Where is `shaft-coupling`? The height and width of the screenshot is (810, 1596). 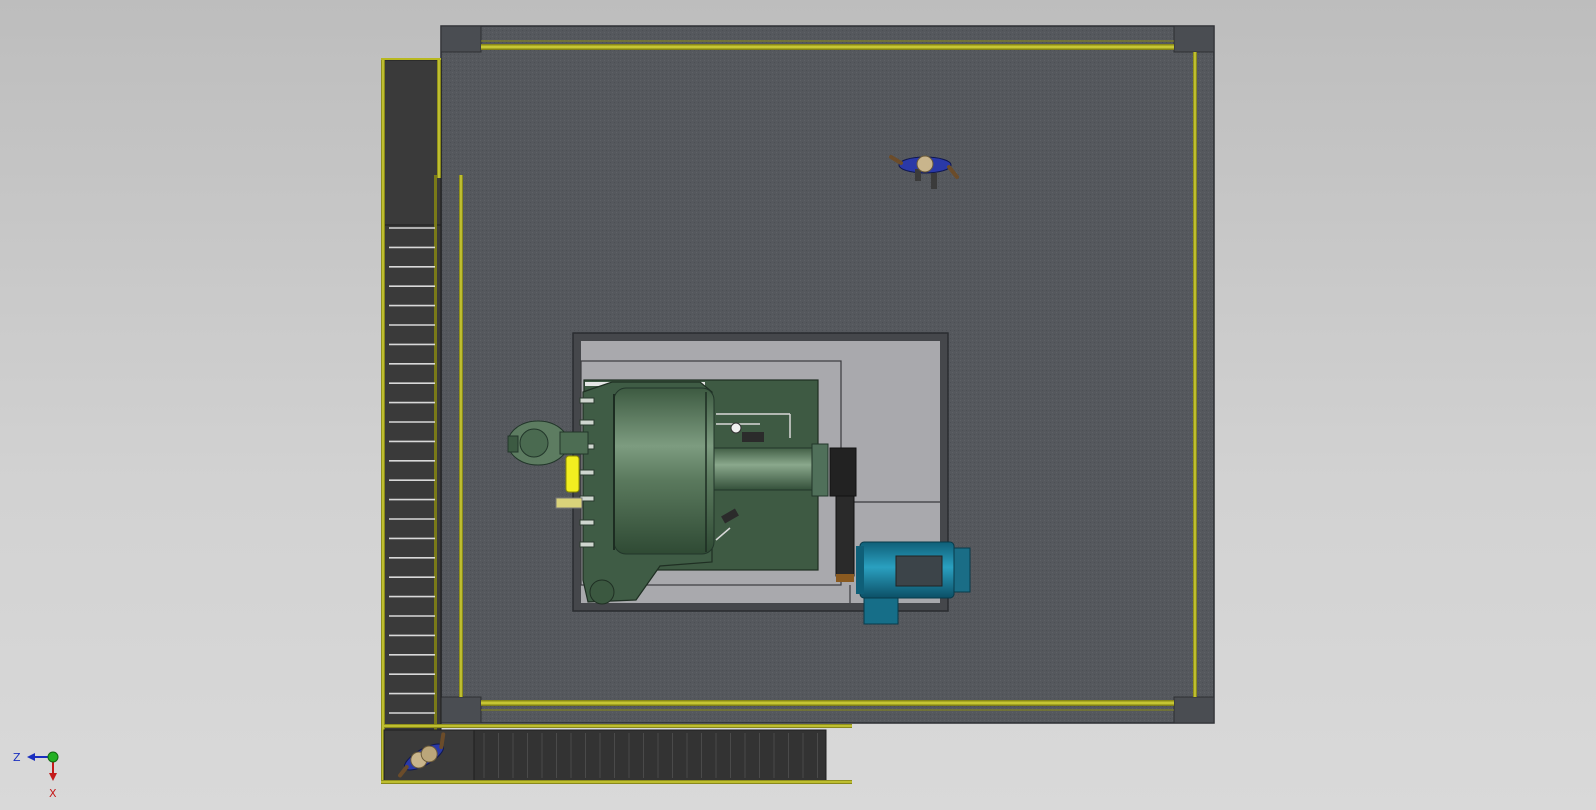 shaft-coupling is located at coordinates (820, 470).